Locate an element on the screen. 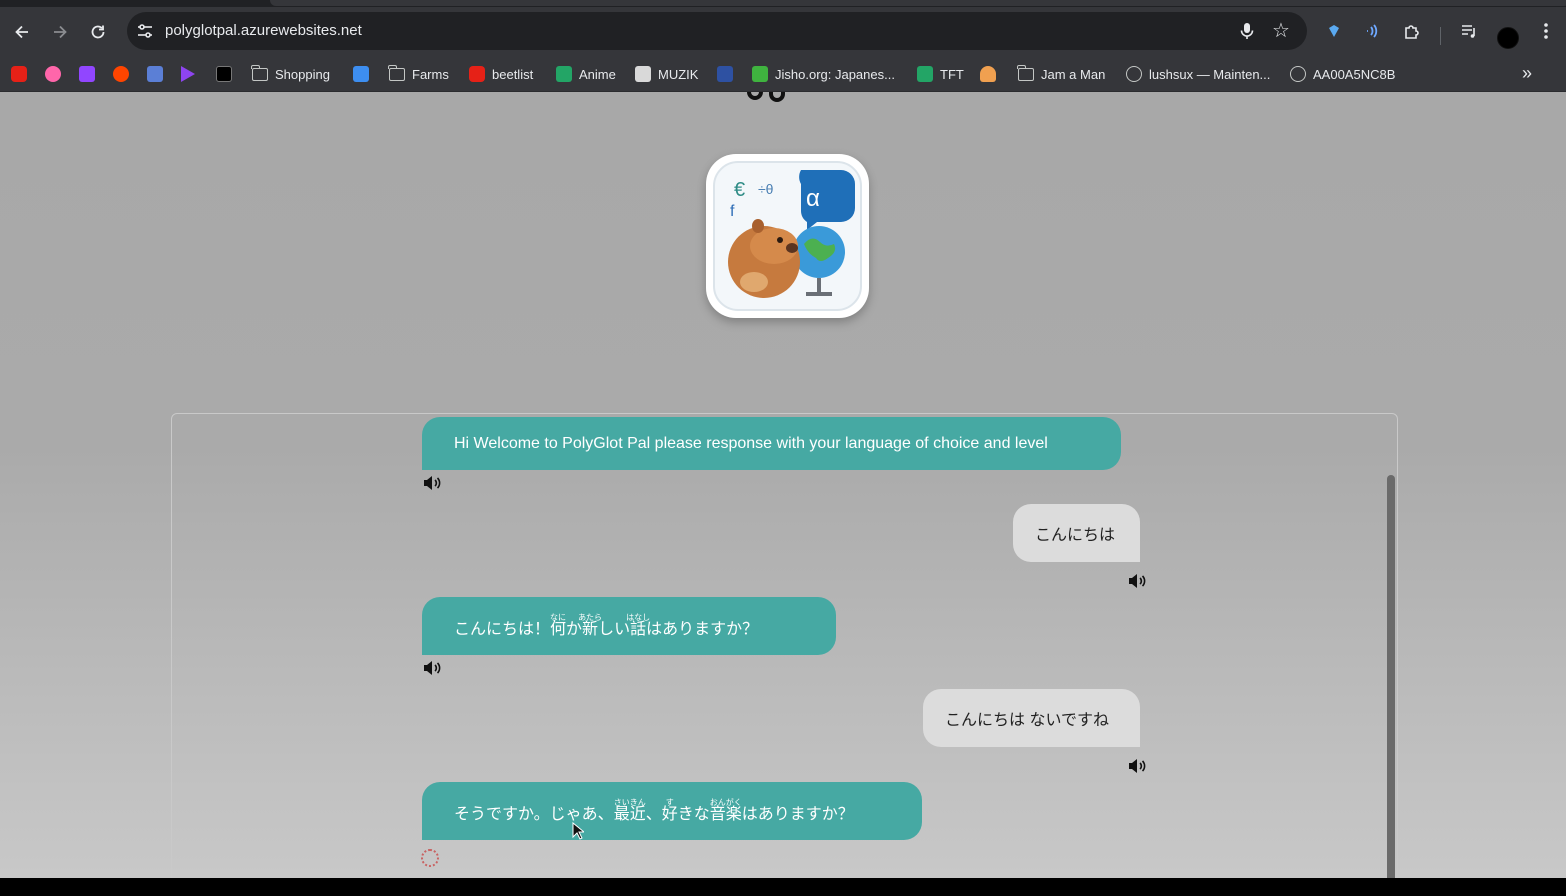 Image resolution: width=1566 pixels, height=896 pixels. reload-icon is located at coordinates (98, 32).